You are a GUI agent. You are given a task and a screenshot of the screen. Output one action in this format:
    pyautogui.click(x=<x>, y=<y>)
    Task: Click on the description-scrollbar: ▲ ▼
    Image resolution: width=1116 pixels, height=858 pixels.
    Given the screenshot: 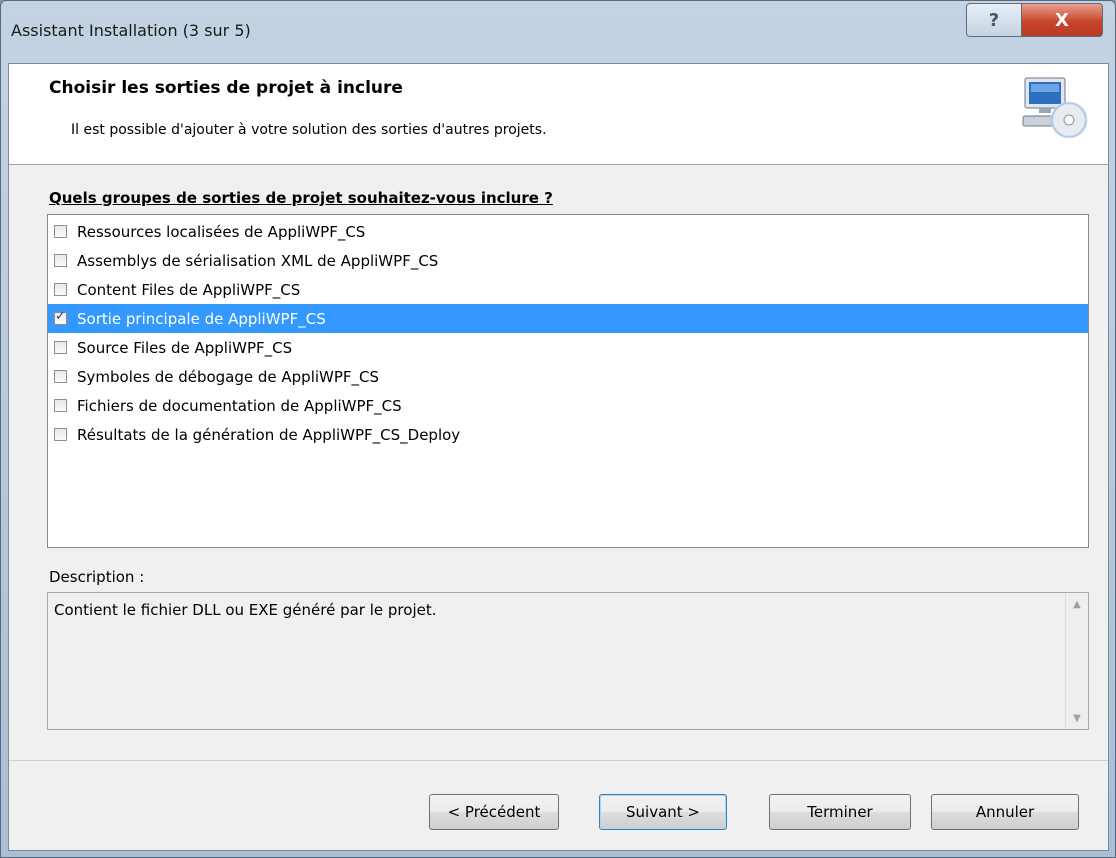 What is the action you would take?
    pyautogui.click(x=1076, y=661)
    